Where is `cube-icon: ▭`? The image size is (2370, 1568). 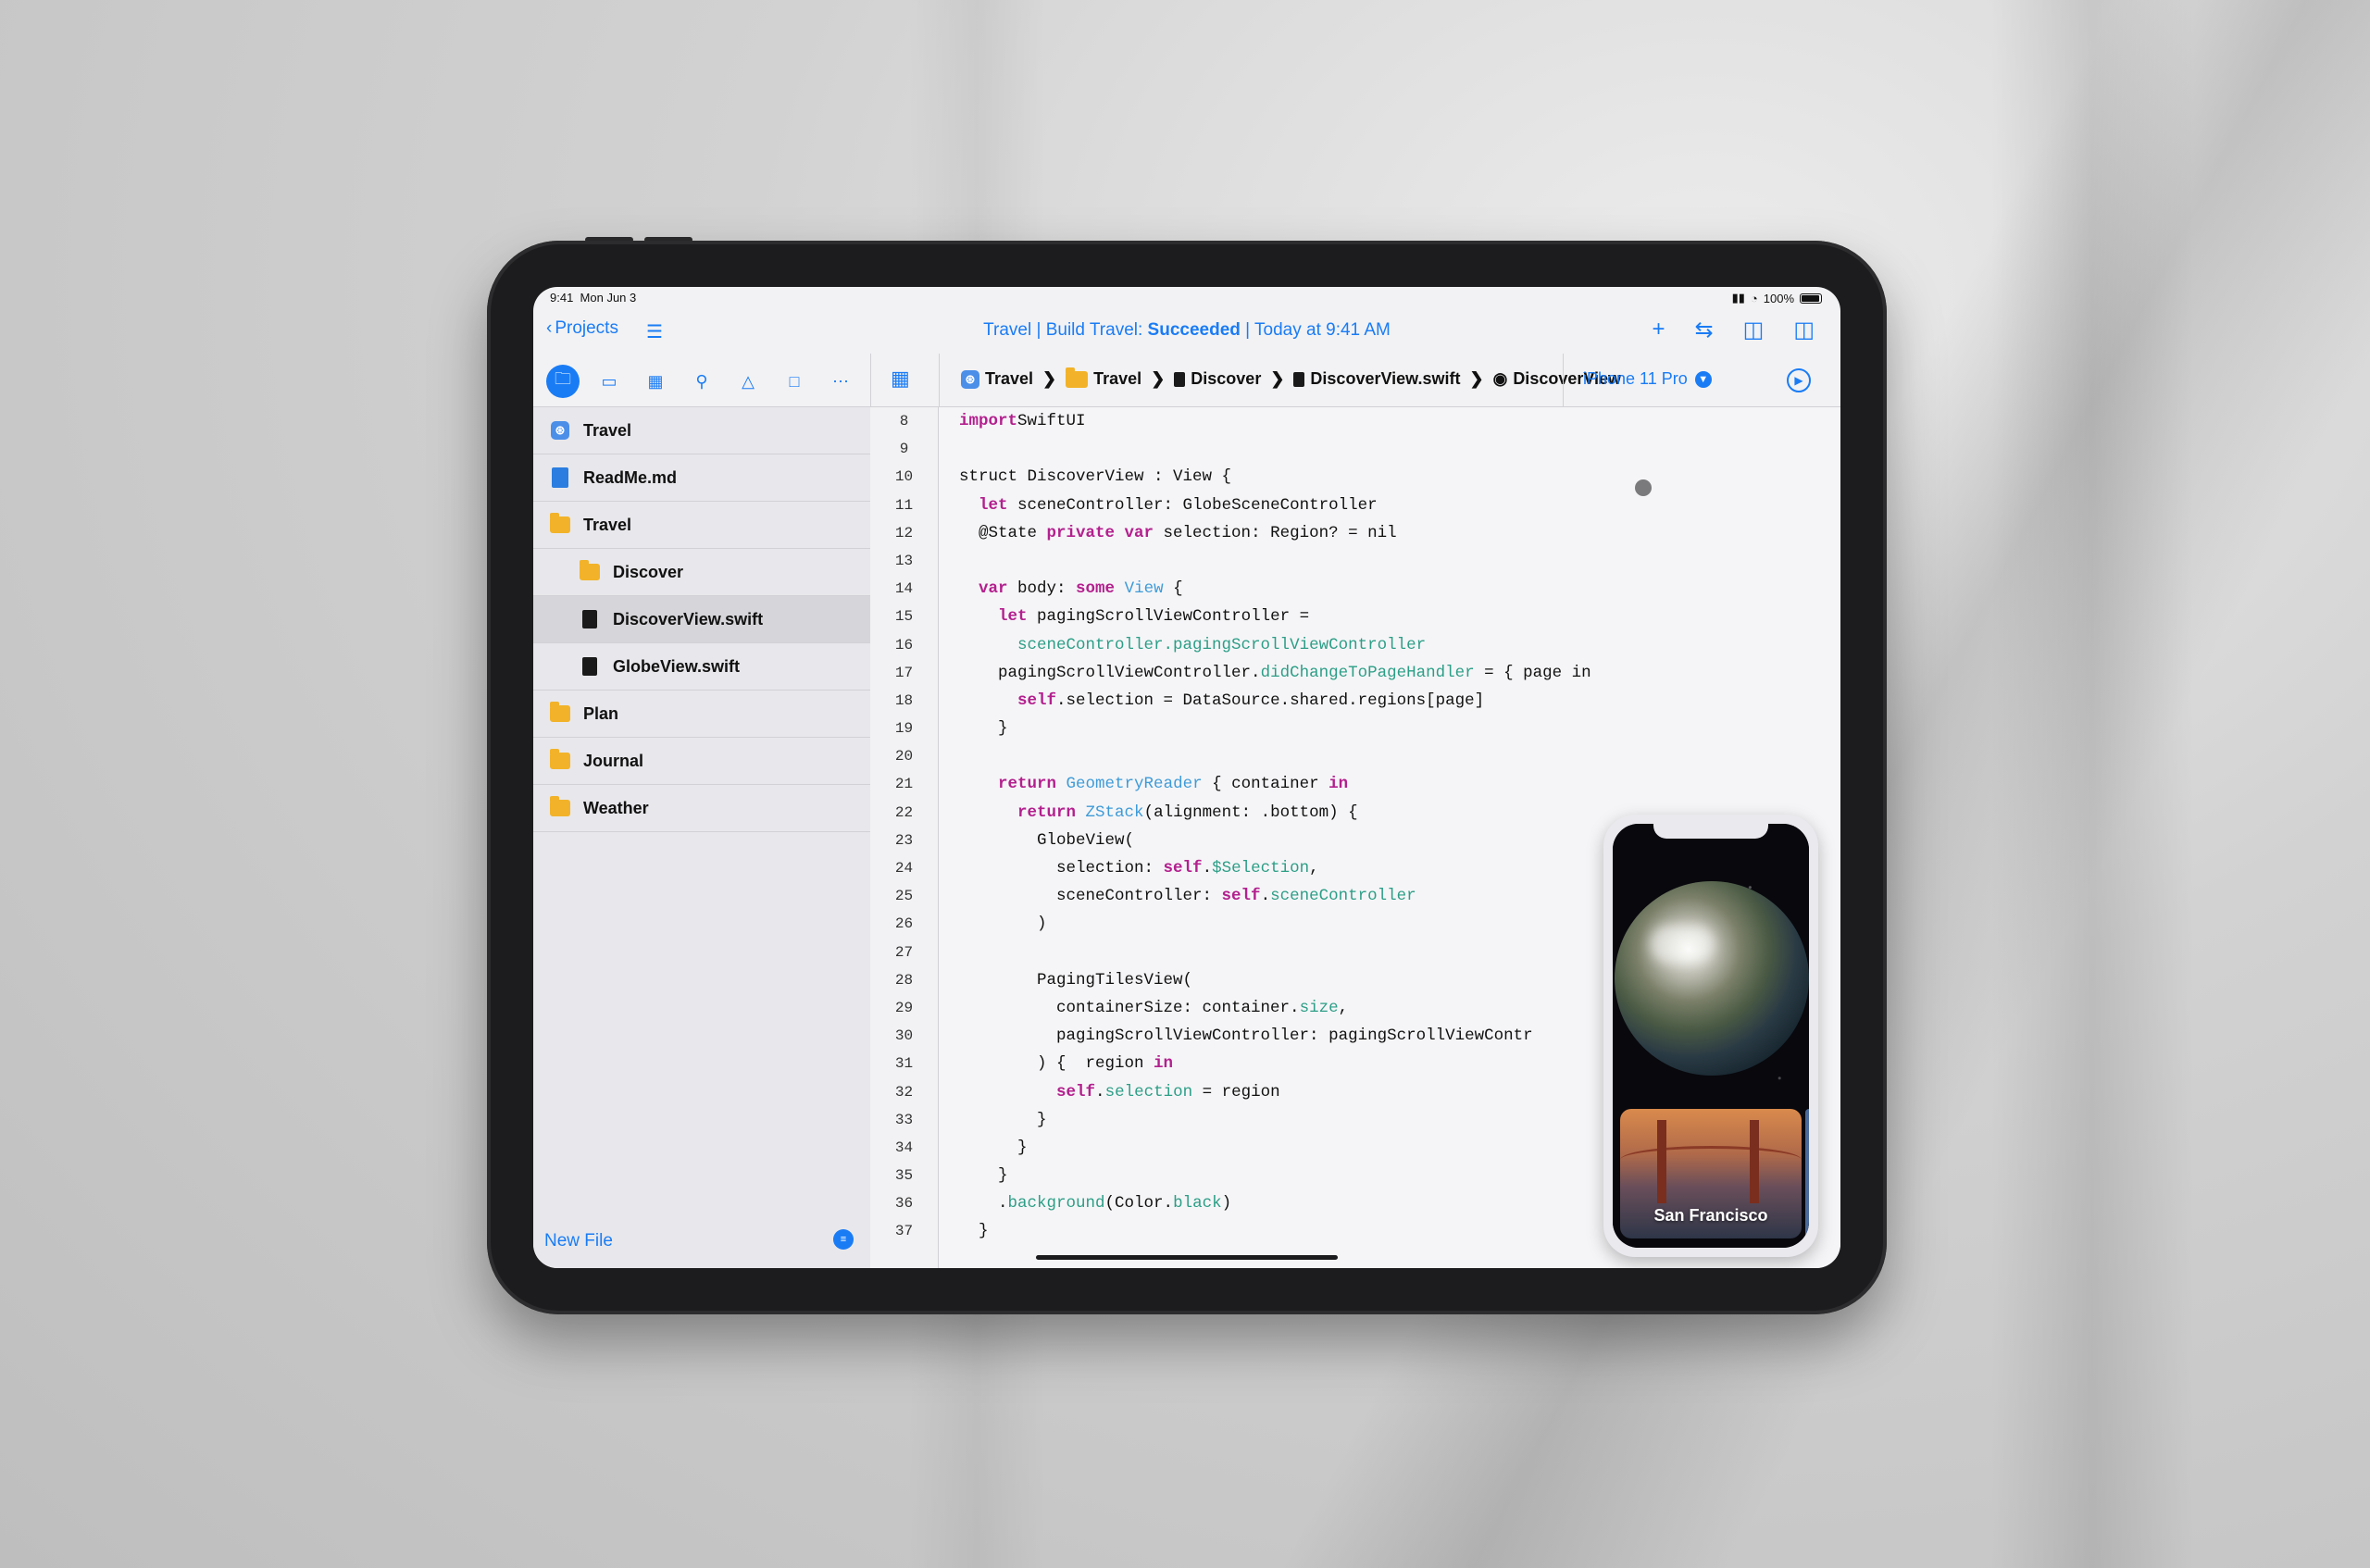
cube-icon: ▭ is located at coordinates (609, 381).